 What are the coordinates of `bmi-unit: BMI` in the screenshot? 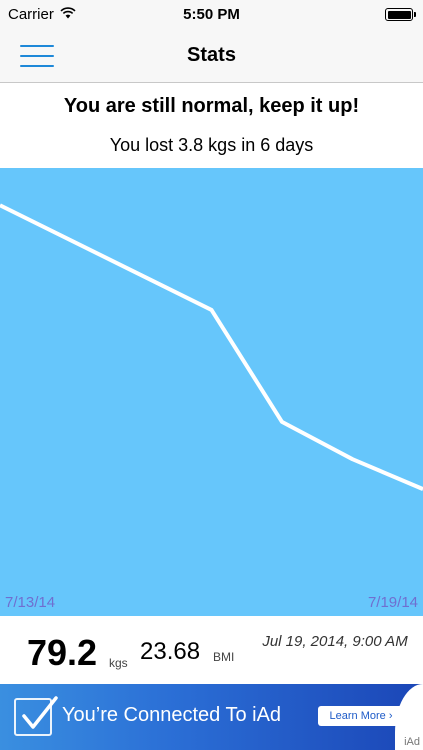 It's located at (224, 657).